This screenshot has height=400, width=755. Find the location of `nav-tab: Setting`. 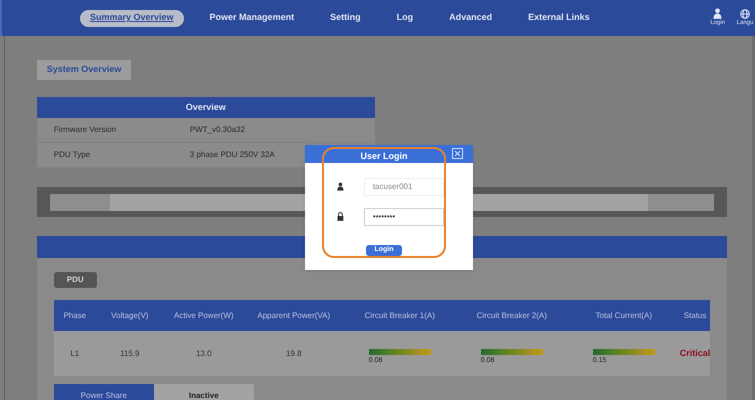

nav-tab: Setting is located at coordinates (345, 18).